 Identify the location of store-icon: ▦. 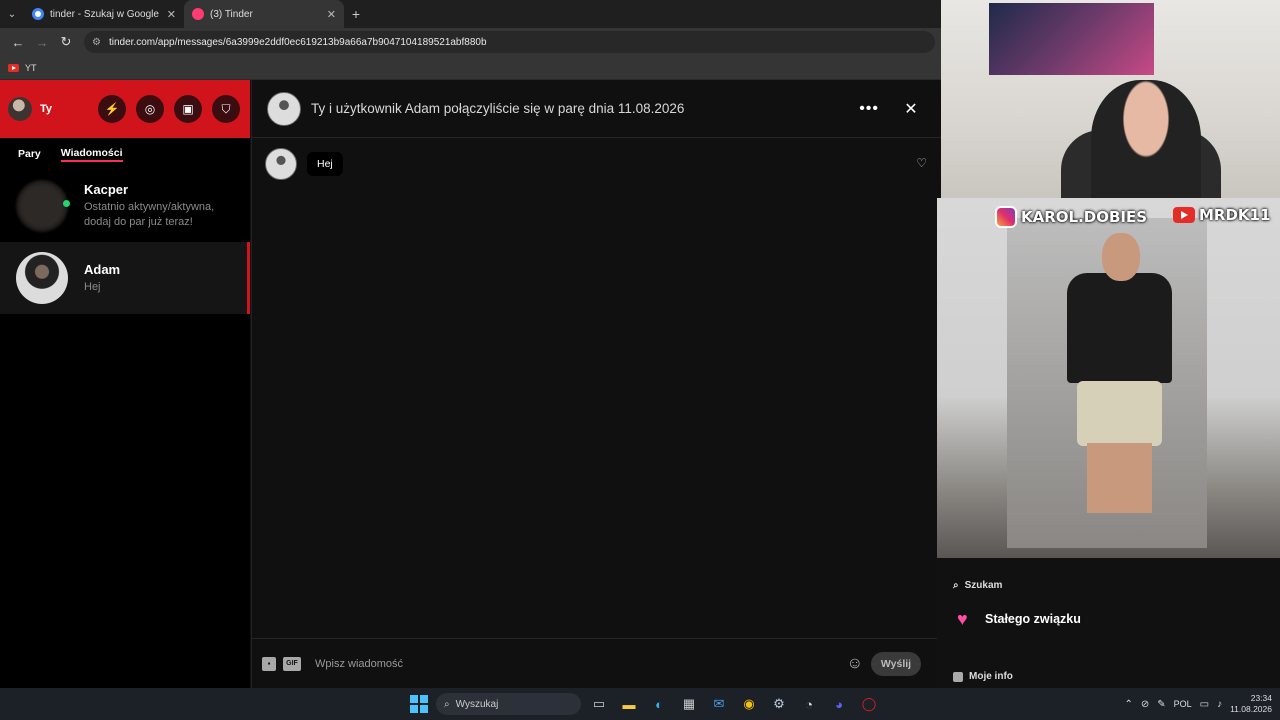
(689, 704).